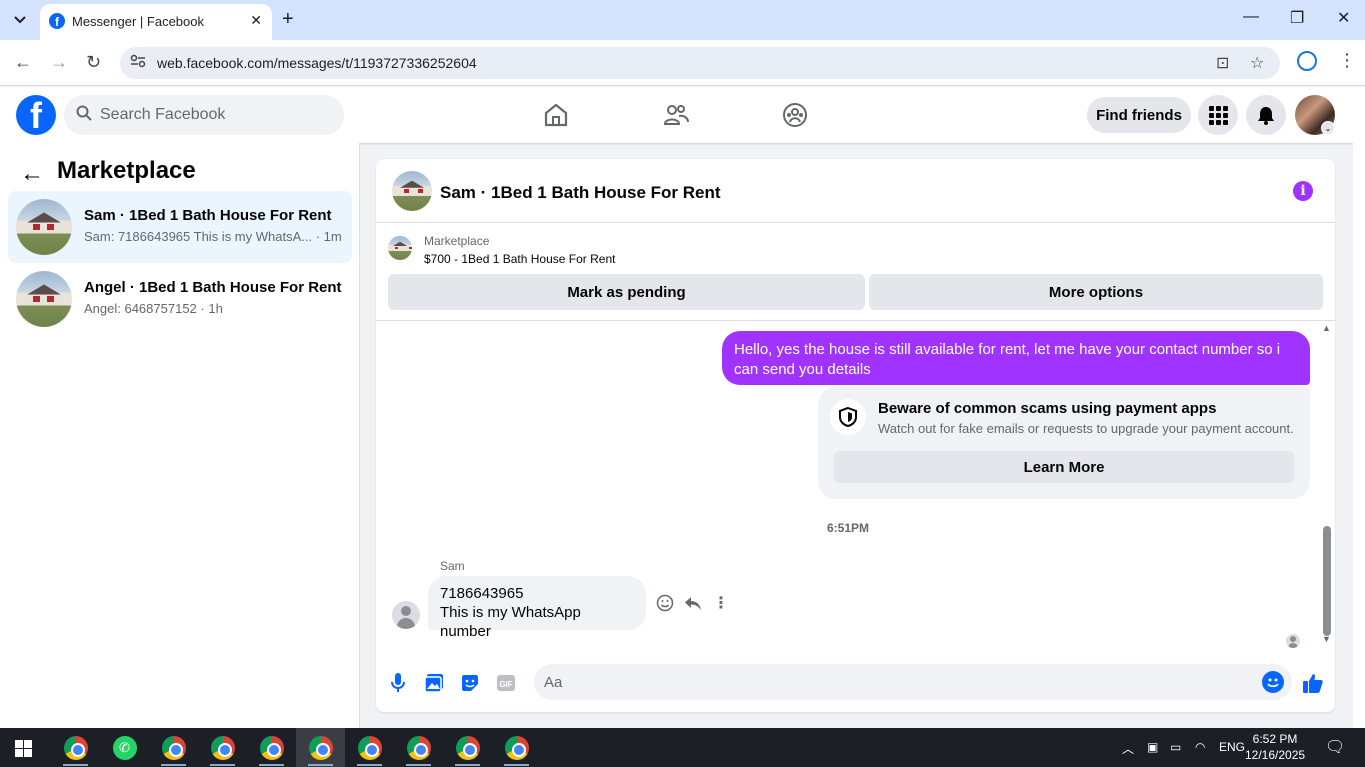  What do you see at coordinates (848, 528) in the screenshot?
I see `message-timestamp: 6:51PM` at bounding box center [848, 528].